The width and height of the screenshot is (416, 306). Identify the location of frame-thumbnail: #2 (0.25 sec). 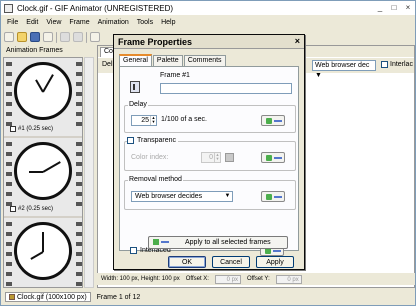
(43, 177).